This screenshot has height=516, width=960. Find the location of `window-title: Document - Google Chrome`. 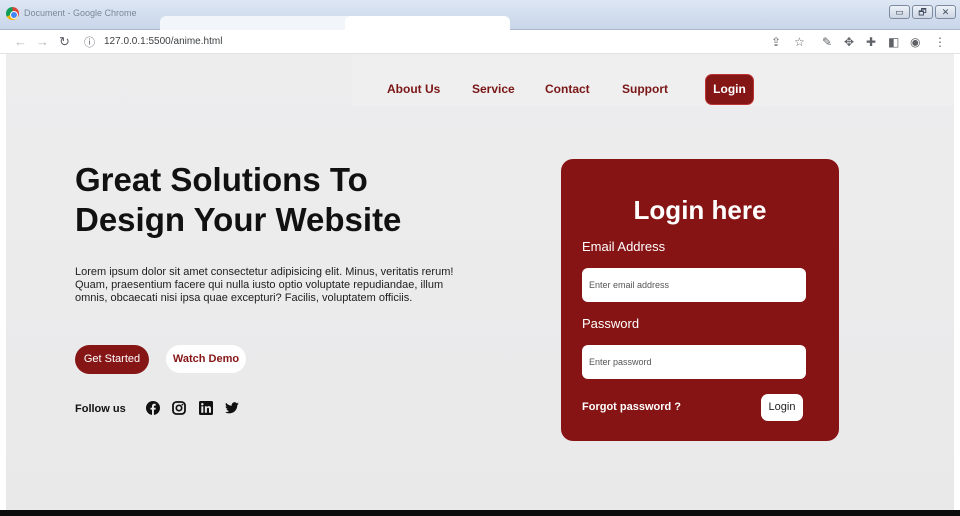

window-title: Document - Google Chrome is located at coordinates (80, 13).